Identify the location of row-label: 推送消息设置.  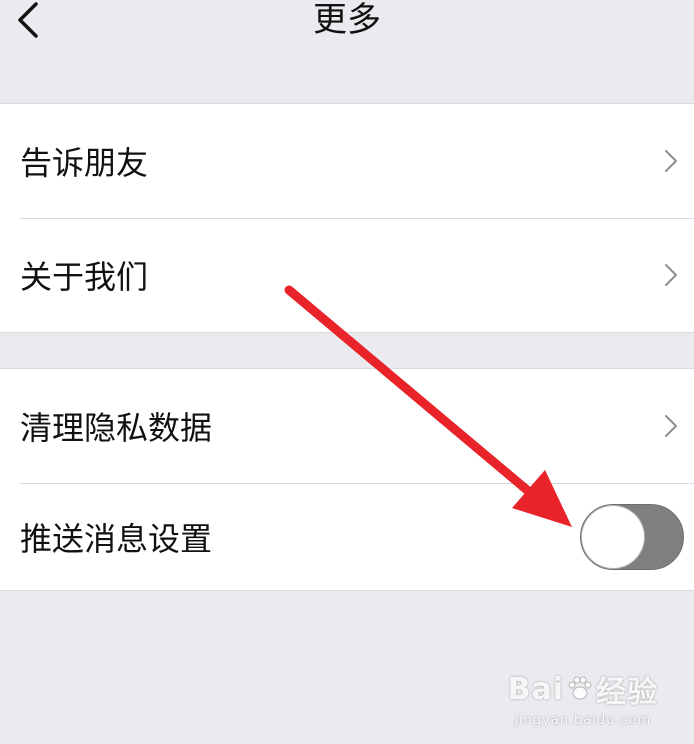
(116, 538).